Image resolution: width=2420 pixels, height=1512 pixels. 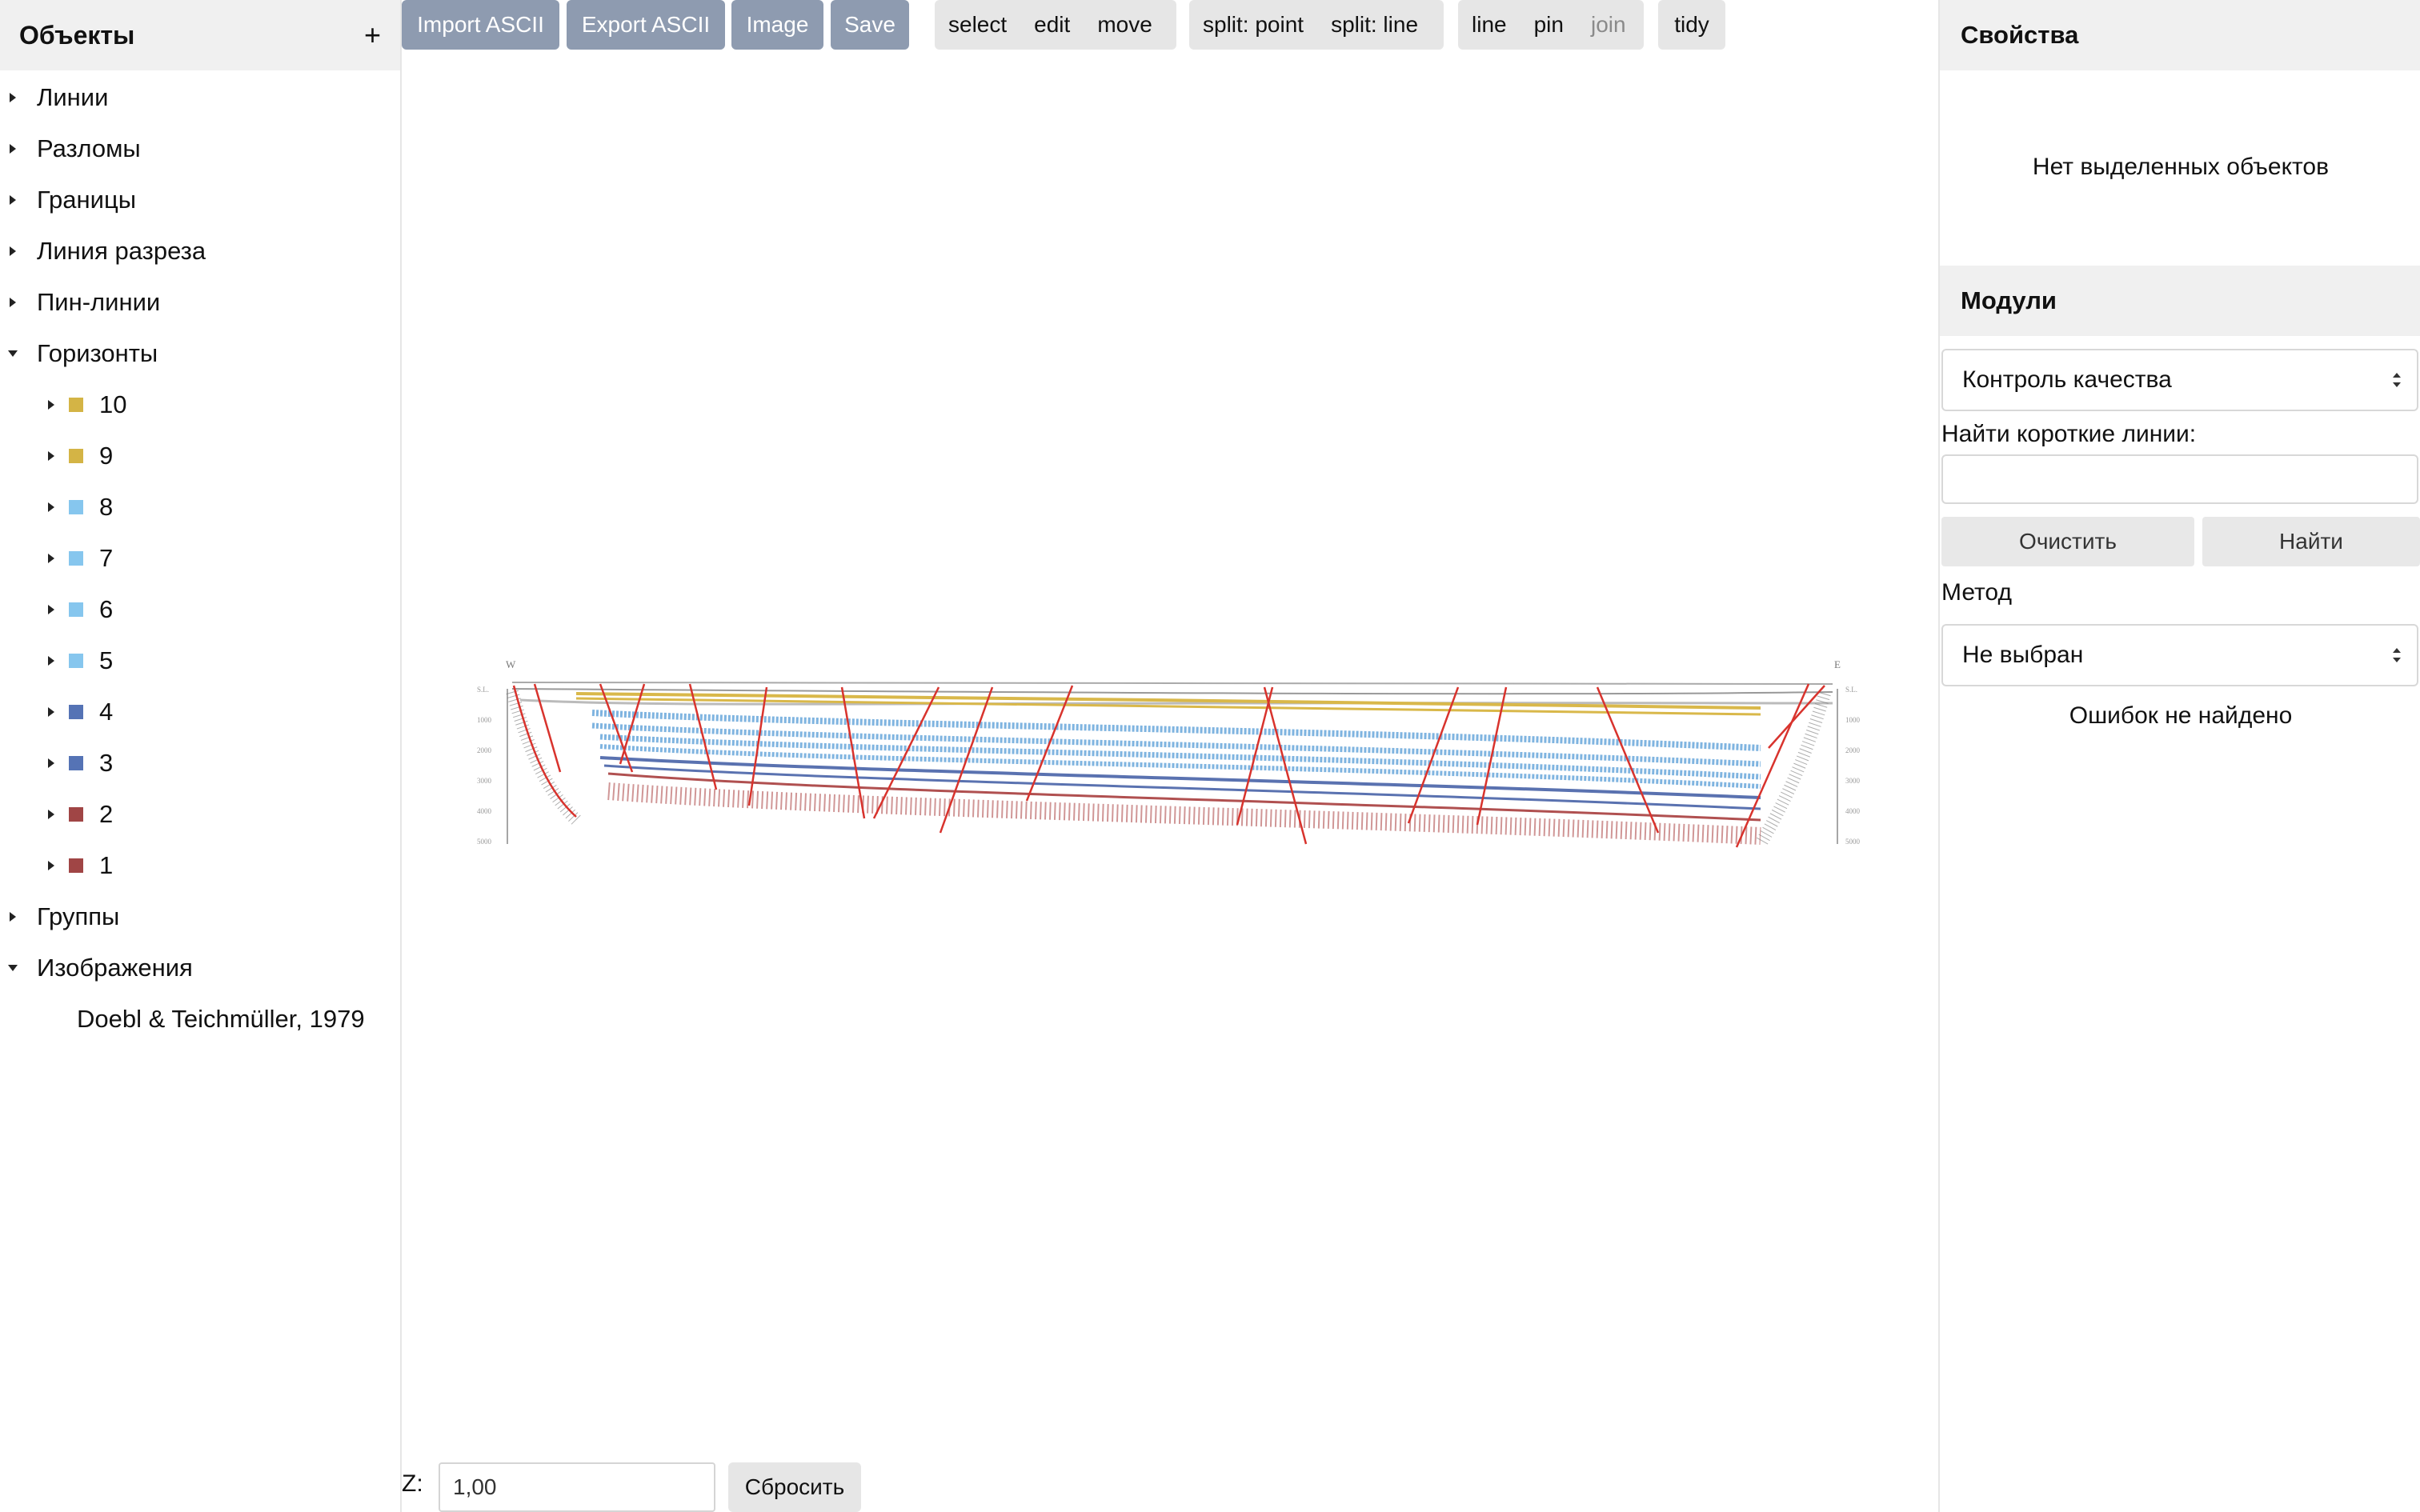 I want to click on left-tick-label: 5000, so click(x=484, y=842).